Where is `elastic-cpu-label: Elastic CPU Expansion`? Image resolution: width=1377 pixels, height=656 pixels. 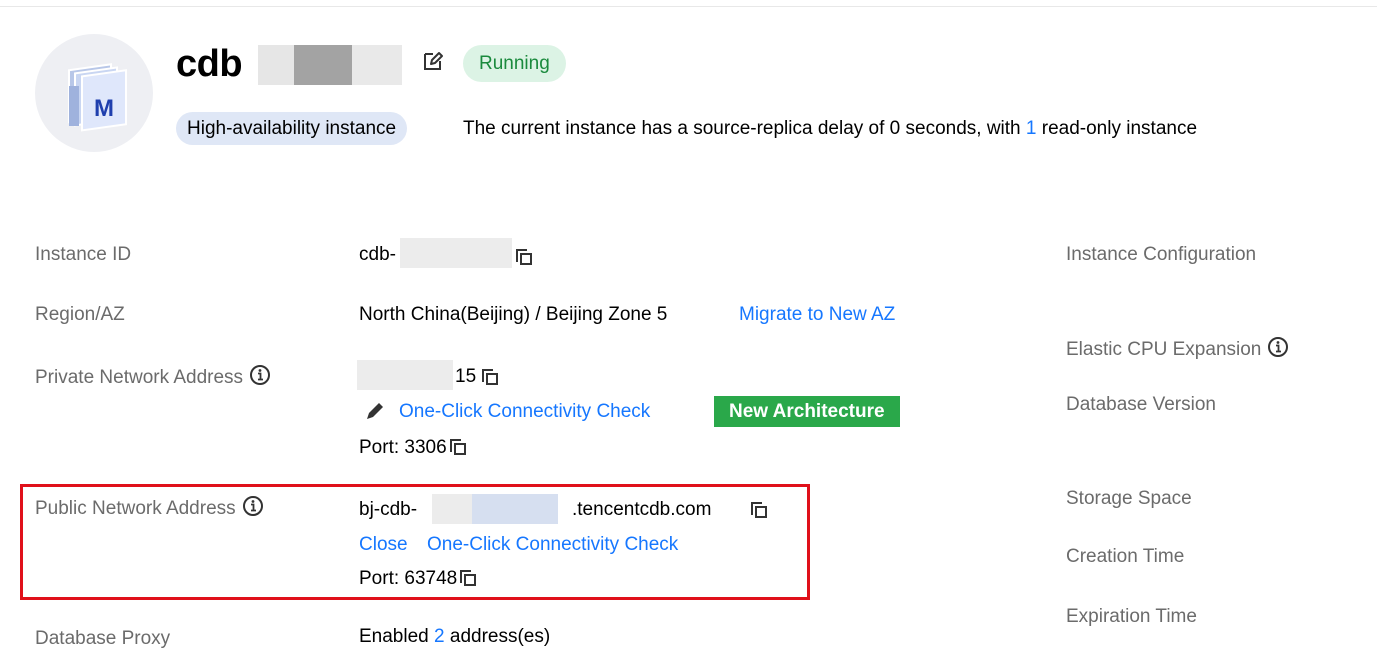 elastic-cpu-label: Elastic CPU Expansion is located at coordinates (1177, 350).